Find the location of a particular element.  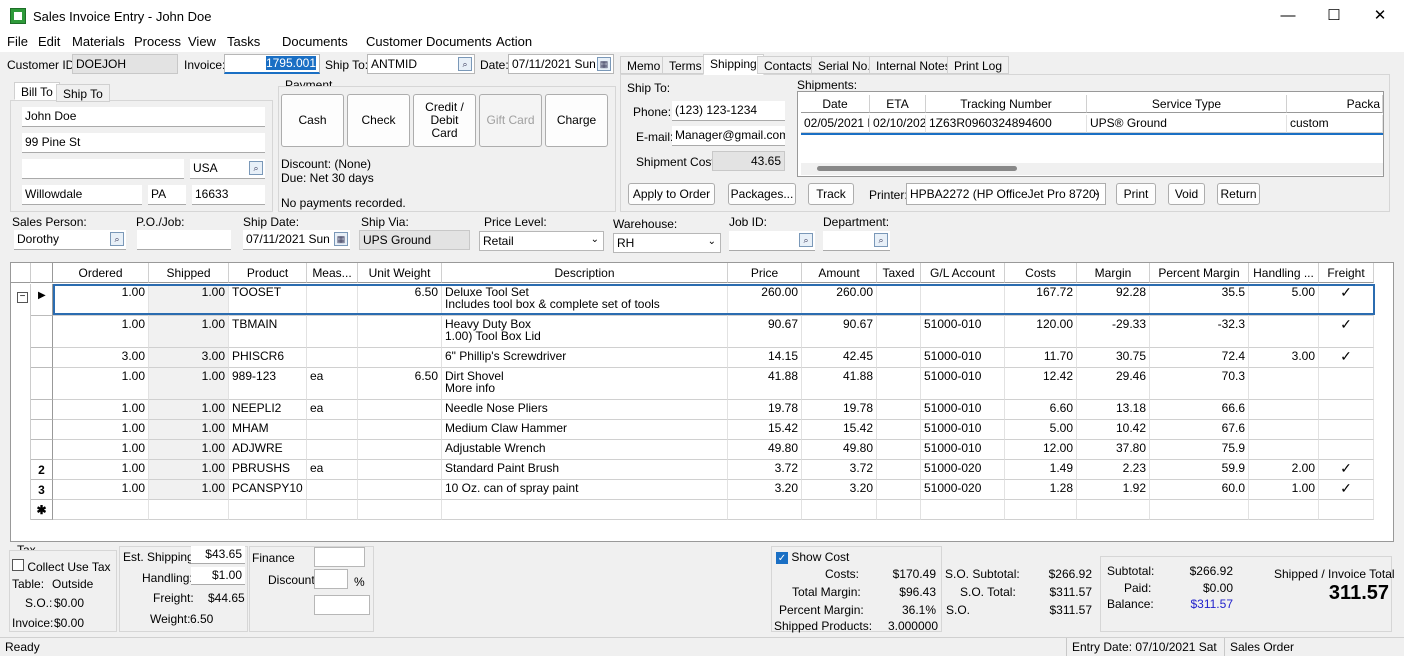

checkmark-icon: ✓ is located at coordinates (782, 558).